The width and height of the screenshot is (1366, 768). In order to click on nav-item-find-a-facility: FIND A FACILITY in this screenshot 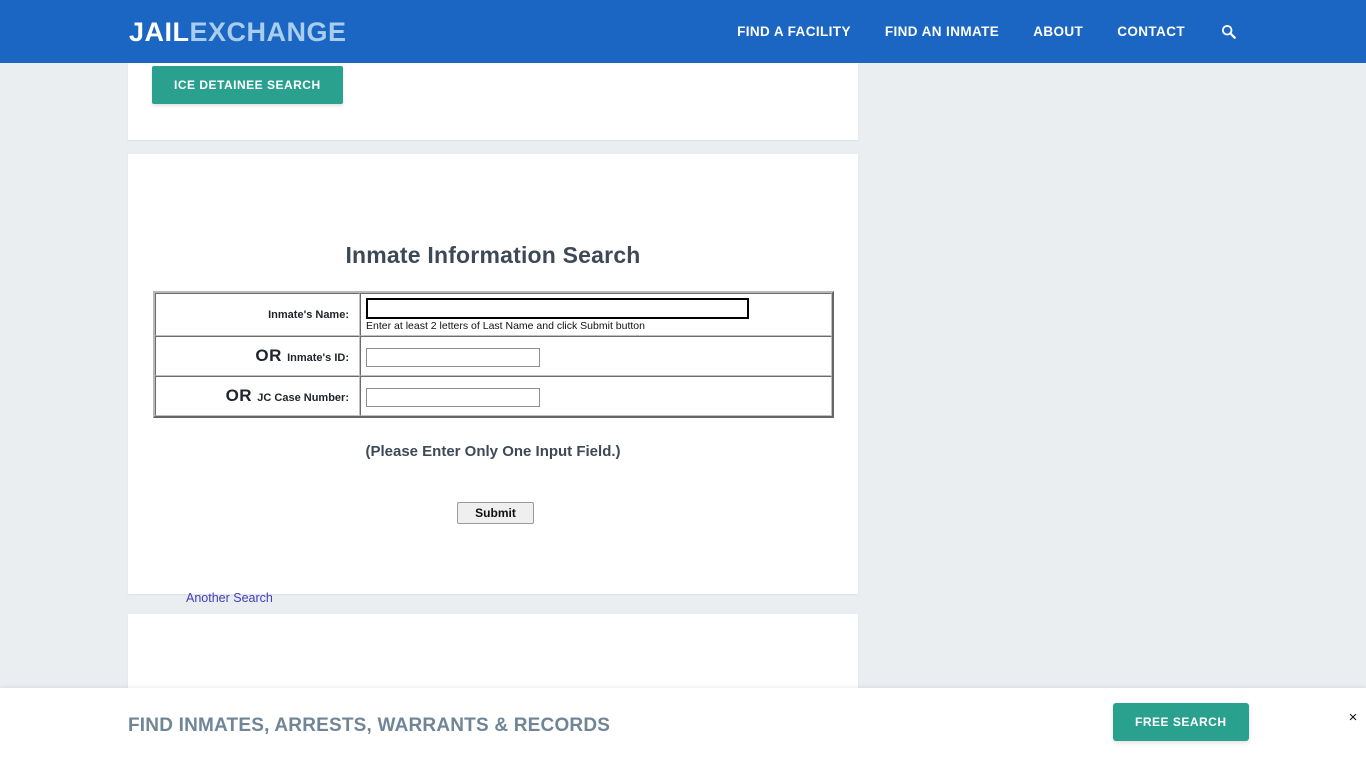, I will do `click(794, 31)`.